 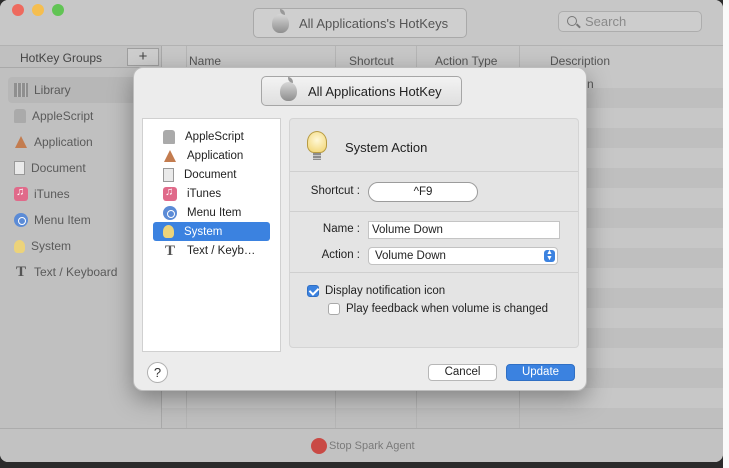 I want to click on checkbox-unchecked, so click(x=334, y=309).